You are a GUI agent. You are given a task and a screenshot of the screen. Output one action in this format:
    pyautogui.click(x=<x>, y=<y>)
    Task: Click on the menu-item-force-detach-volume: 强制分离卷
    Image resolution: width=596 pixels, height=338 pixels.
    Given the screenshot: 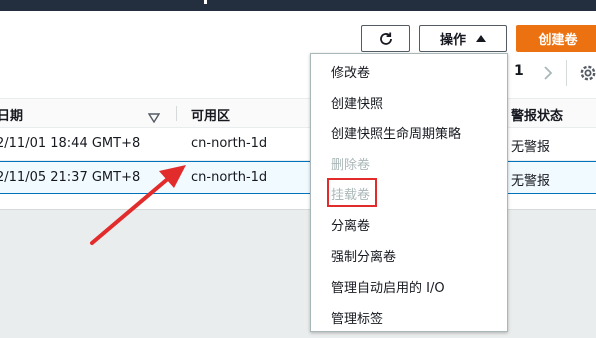 What is the action you would take?
    pyautogui.click(x=363, y=255)
    